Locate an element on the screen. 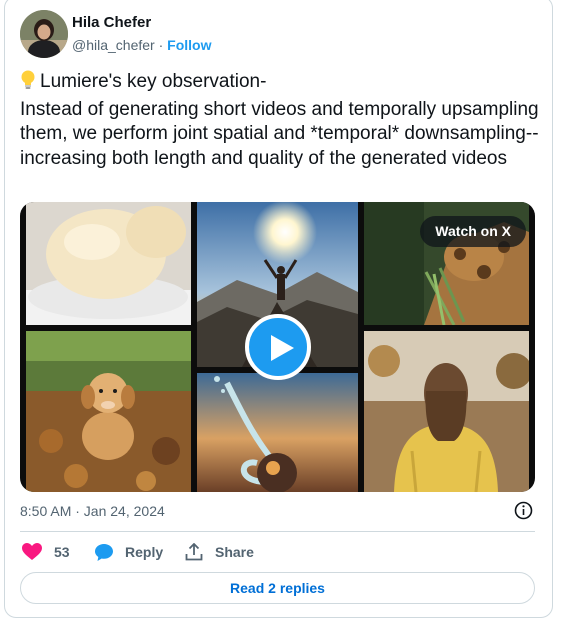 The width and height of the screenshot is (575, 626). divider is located at coordinates (277, 531).